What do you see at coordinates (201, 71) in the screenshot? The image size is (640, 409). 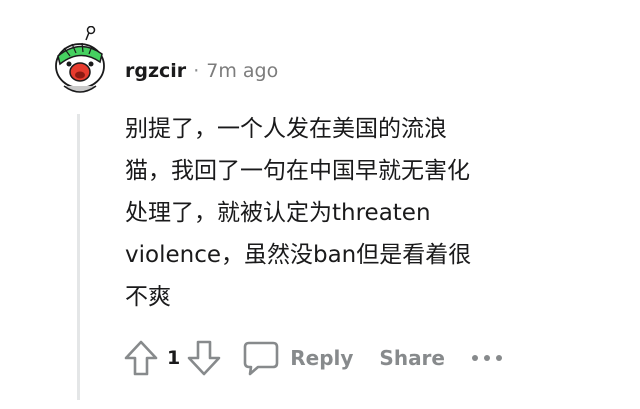 I see `comment-header: rgzcir · 7m ago` at bounding box center [201, 71].